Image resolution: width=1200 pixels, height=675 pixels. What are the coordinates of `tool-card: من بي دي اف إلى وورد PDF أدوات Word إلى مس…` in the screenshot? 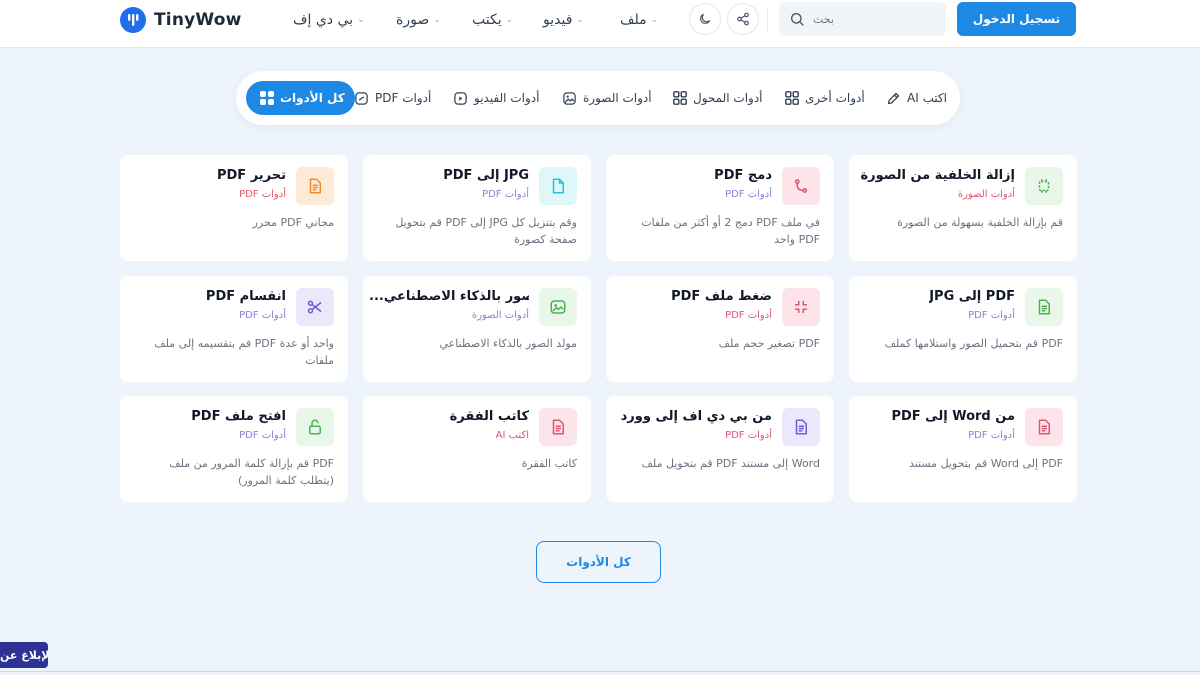 It's located at (720, 449).